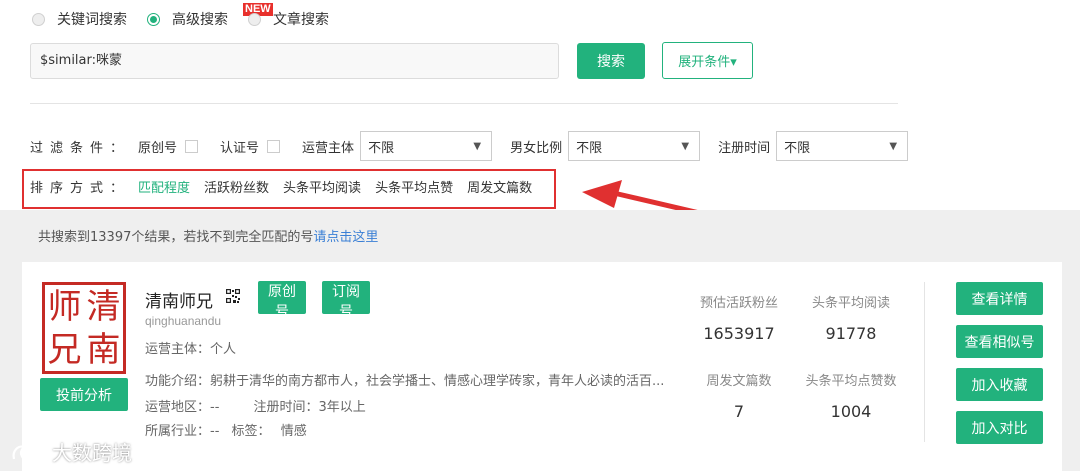 This screenshot has height=471, width=1080. I want to click on filter-gender: 男女比例 不限 ▼, so click(605, 146).